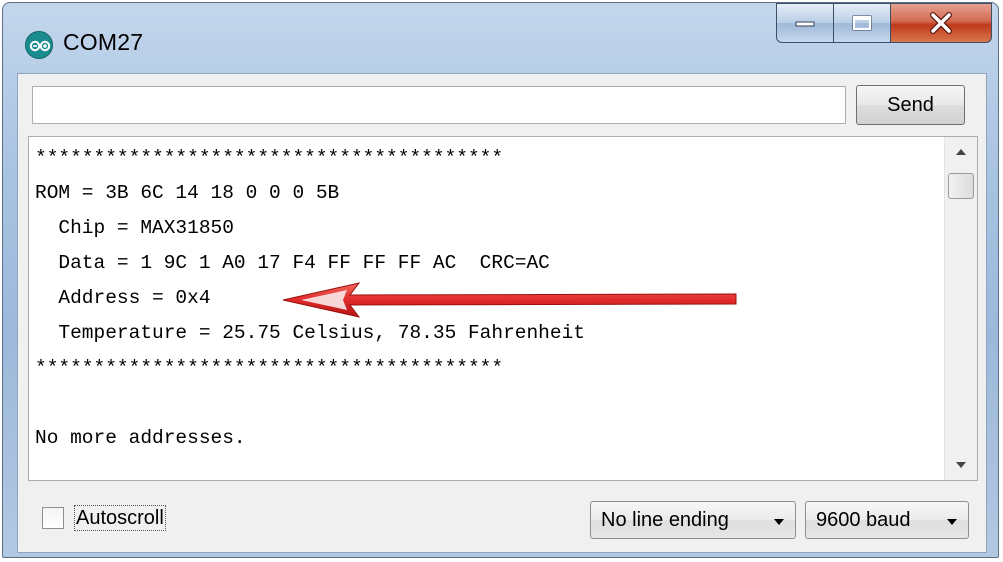 This screenshot has height=562, width=1003. Describe the element at coordinates (39, 45) in the screenshot. I see `arduino-icon` at that location.